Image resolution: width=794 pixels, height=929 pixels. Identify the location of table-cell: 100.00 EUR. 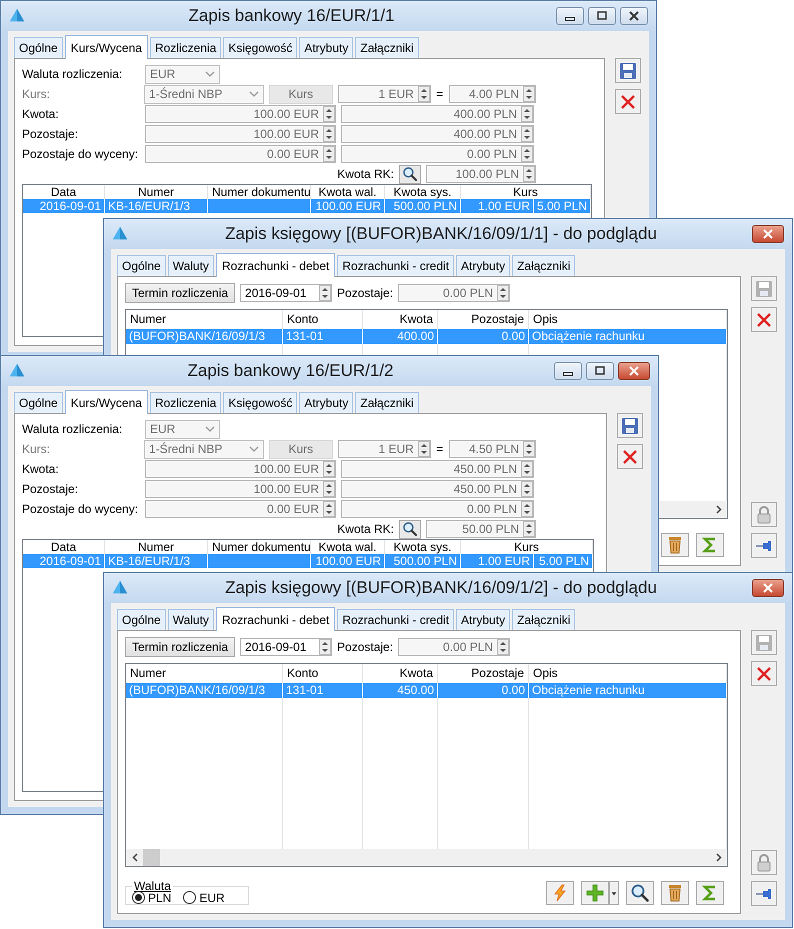
(348, 206).